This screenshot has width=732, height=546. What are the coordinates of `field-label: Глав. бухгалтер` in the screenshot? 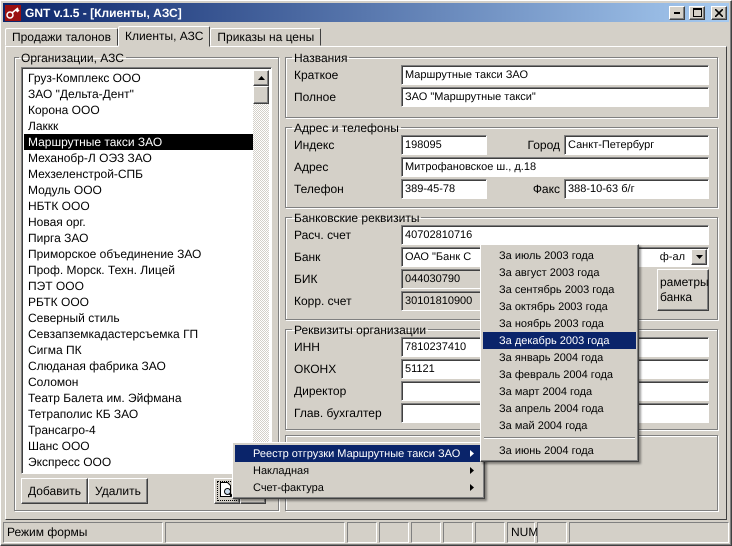 It's located at (338, 413).